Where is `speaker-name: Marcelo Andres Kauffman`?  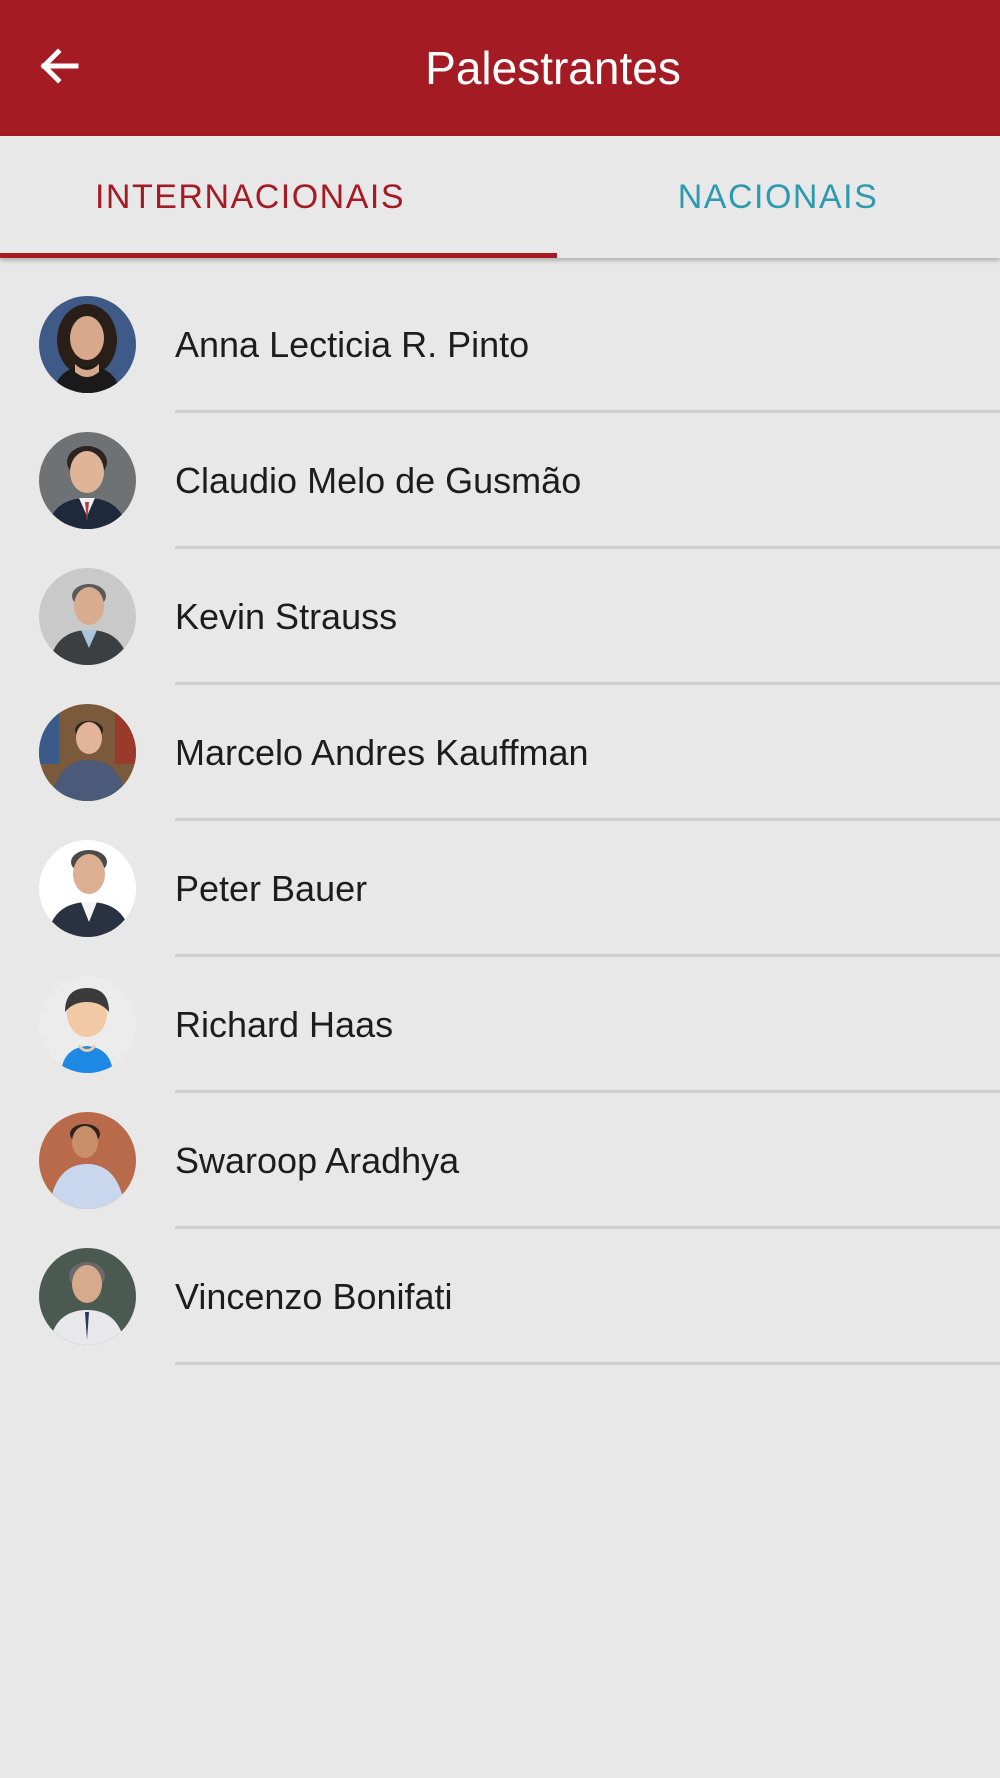 speaker-name: Marcelo Andres Kauffman is located at coordinates (382, 752).